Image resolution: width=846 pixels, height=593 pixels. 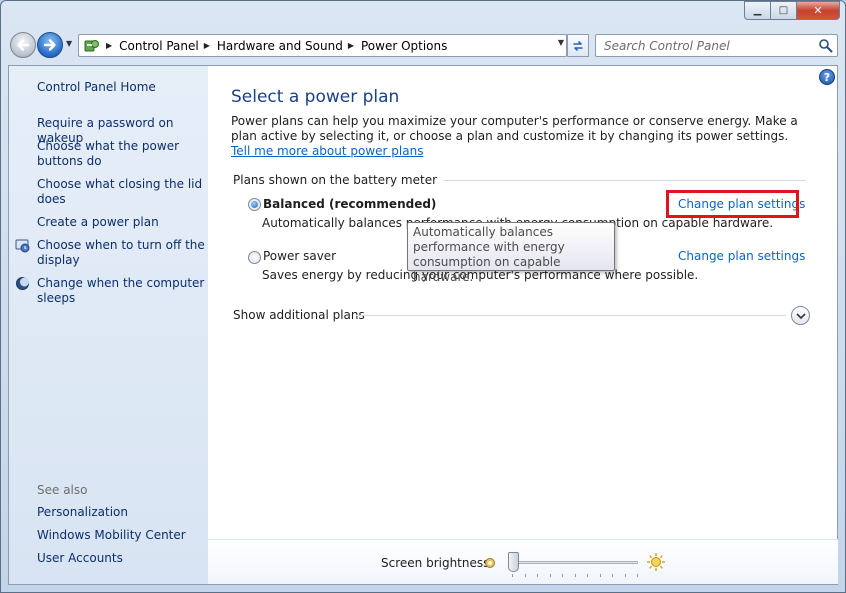 I want to click on search-icon, so click(x=825, y=45).